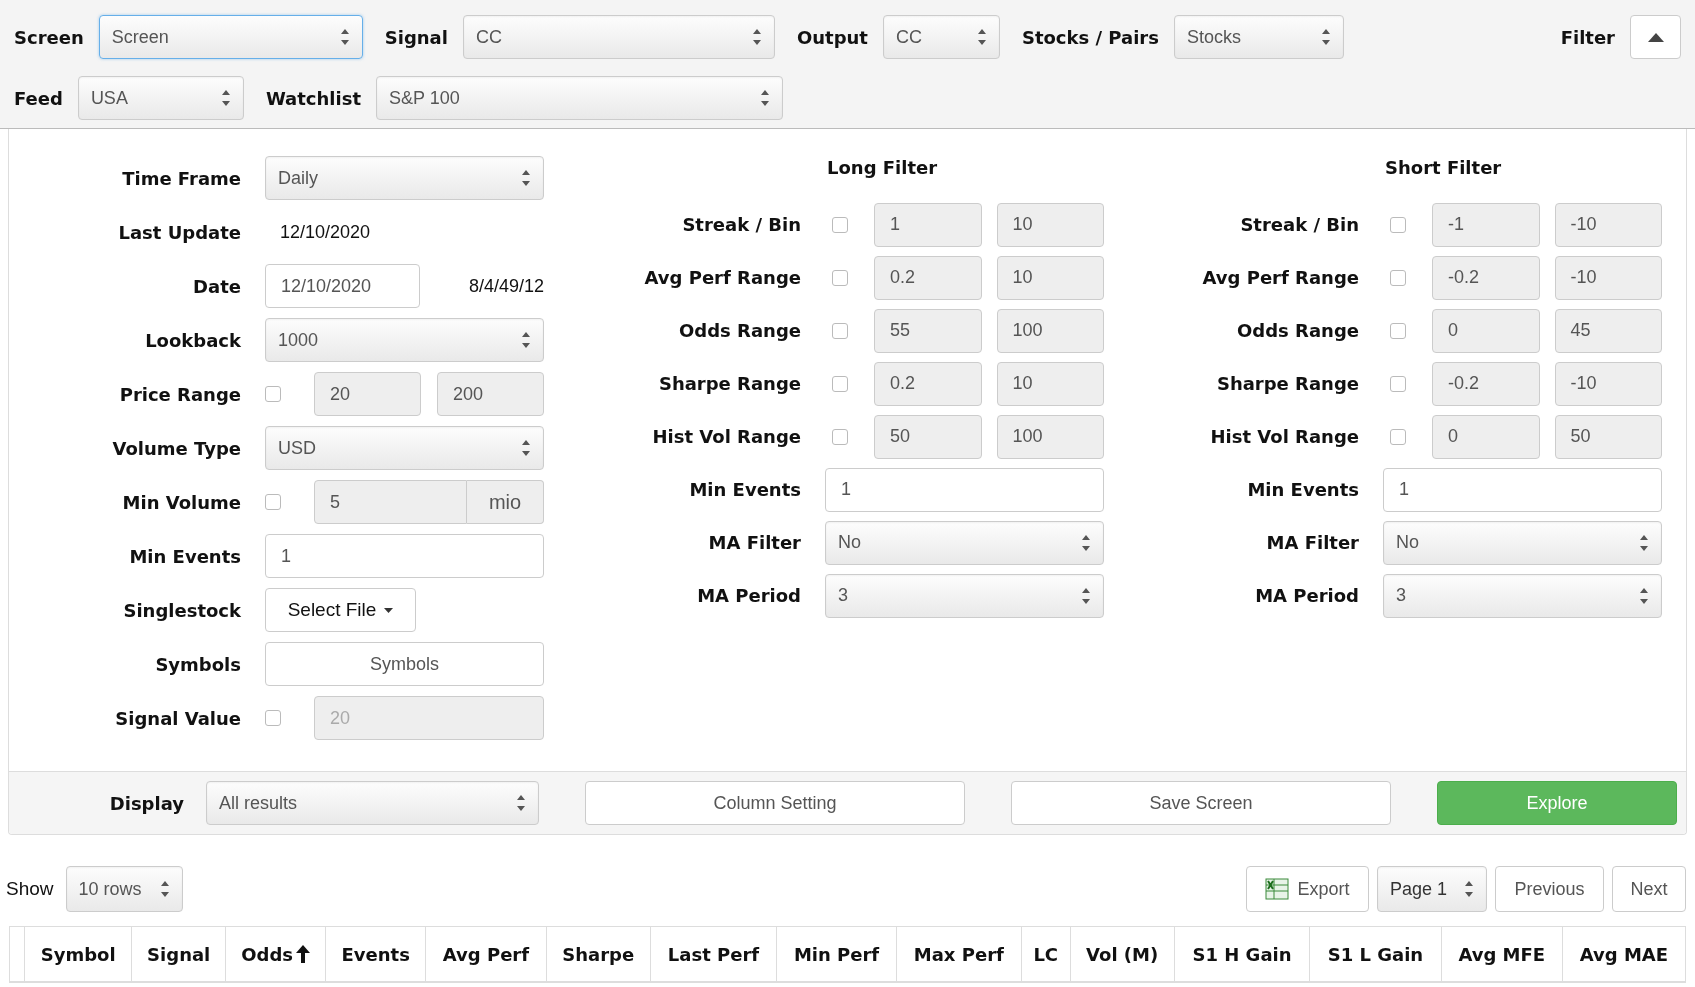 This screenshot has height=987, width=1695. What do you see at coordinates (1549, 889) in the screenshot?
I see `previous-button: Previous` at bounding box center [1549, 889].